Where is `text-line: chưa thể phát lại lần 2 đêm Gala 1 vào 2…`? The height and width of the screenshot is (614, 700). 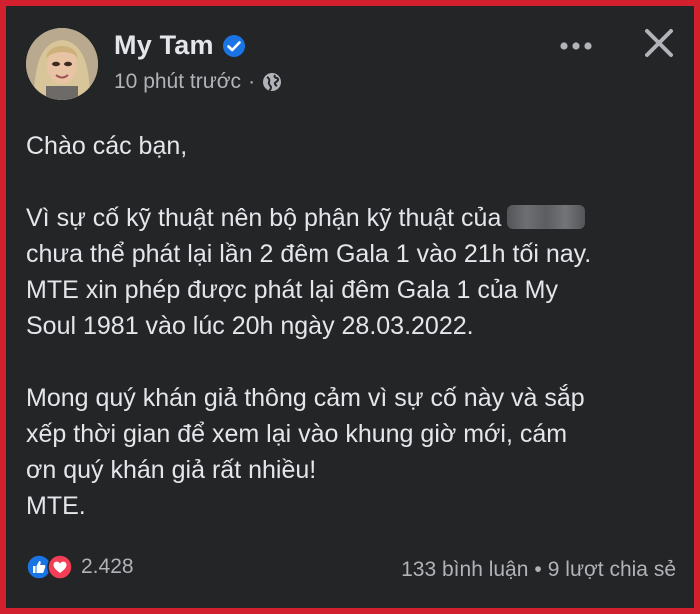
text-line: chưa thể phát lại lần 2 đêm Gala 1 vào 2… is located at coordinates (309, 254).